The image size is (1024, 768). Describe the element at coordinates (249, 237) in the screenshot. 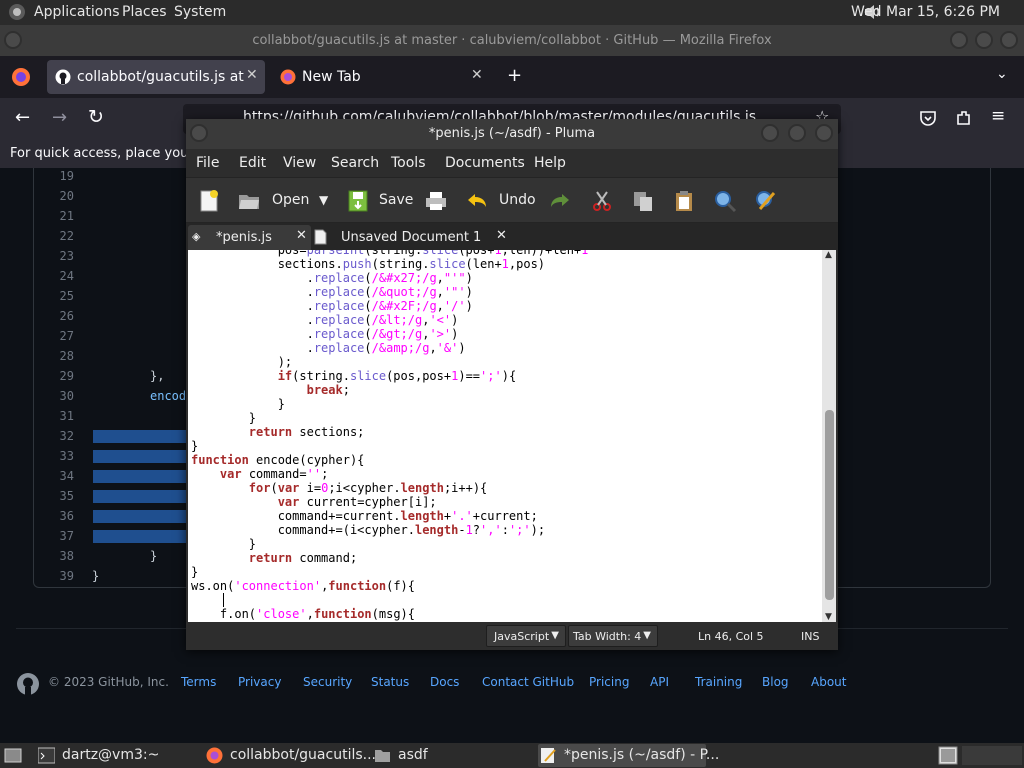

I see `doc-tab-penis-js: ◈ *penis.js ✕` at that location.